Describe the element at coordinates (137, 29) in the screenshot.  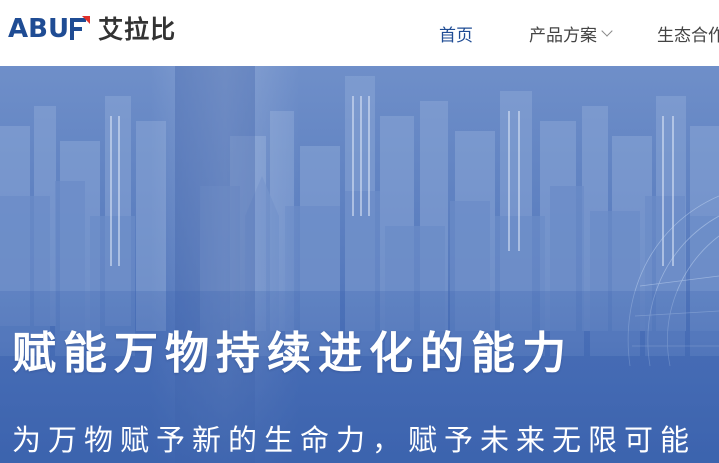
I see `brand-name-cn: 艾拉比` at that location.